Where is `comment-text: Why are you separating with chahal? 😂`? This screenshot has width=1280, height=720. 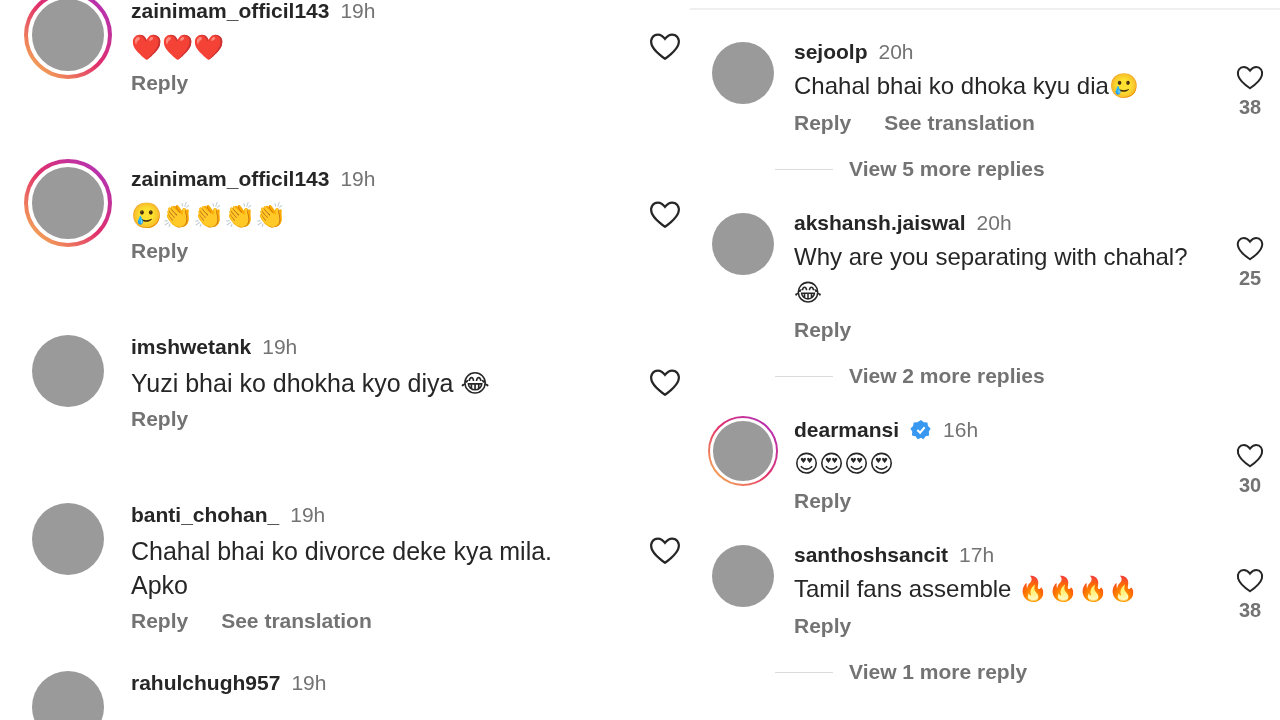
comment-text: Why are you separating with chahal? 😂 is located at coordinates (991, 275).